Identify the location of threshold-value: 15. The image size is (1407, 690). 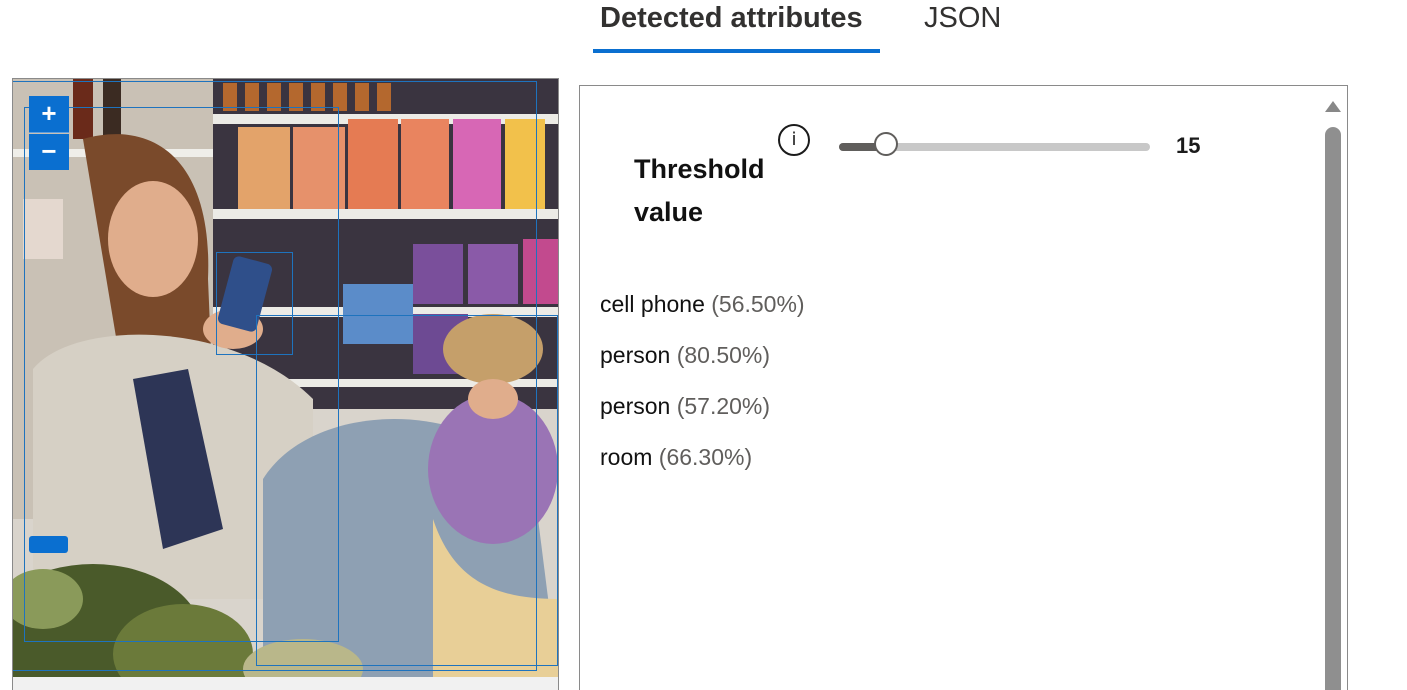
(1188, 145).